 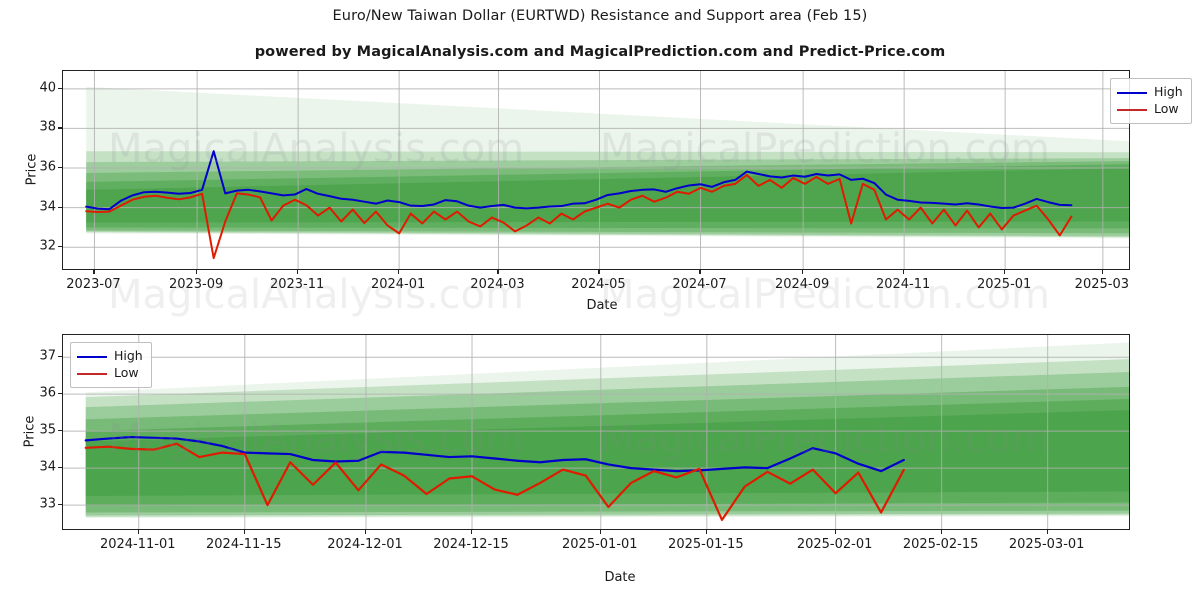 I want to click on legend-label-high: High, so click(x=1168, y=92).